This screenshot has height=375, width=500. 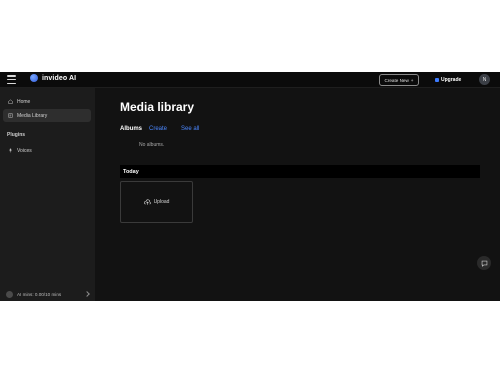 I want to click on chat-support-button, so click(x=484, y=263).